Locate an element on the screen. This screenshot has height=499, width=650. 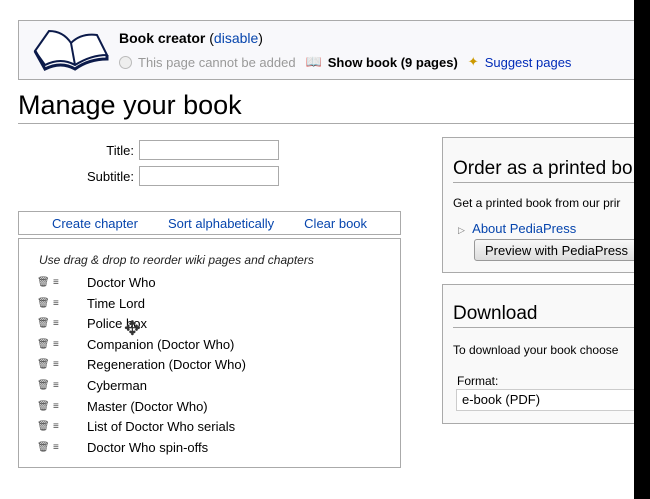
subtitle-input is located at coordinates (209, 176).